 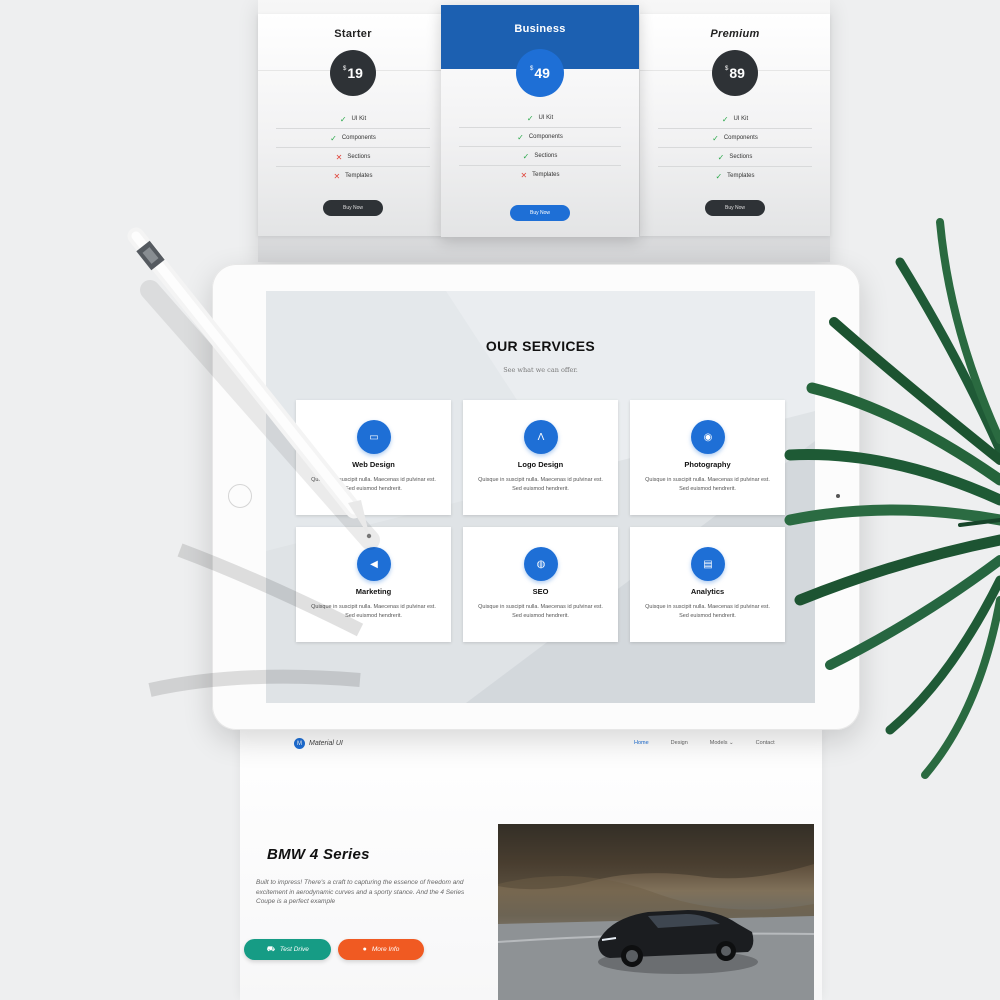 I want to click on service-name: Analytics, so click(x=707, y=591).